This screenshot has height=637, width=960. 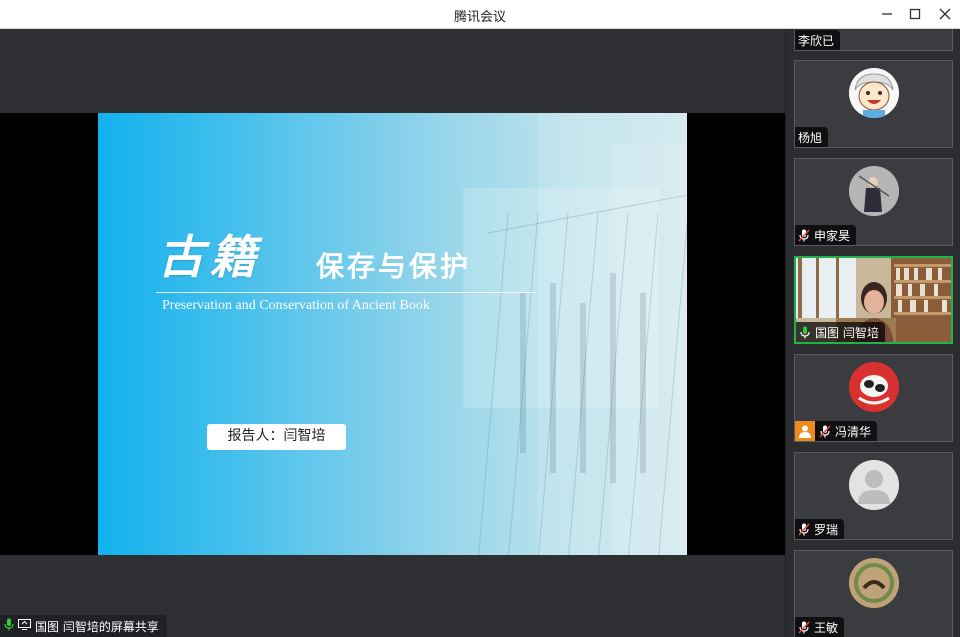 I want to click on slide-title-cn: 古籍, so click(x=210, y=257).